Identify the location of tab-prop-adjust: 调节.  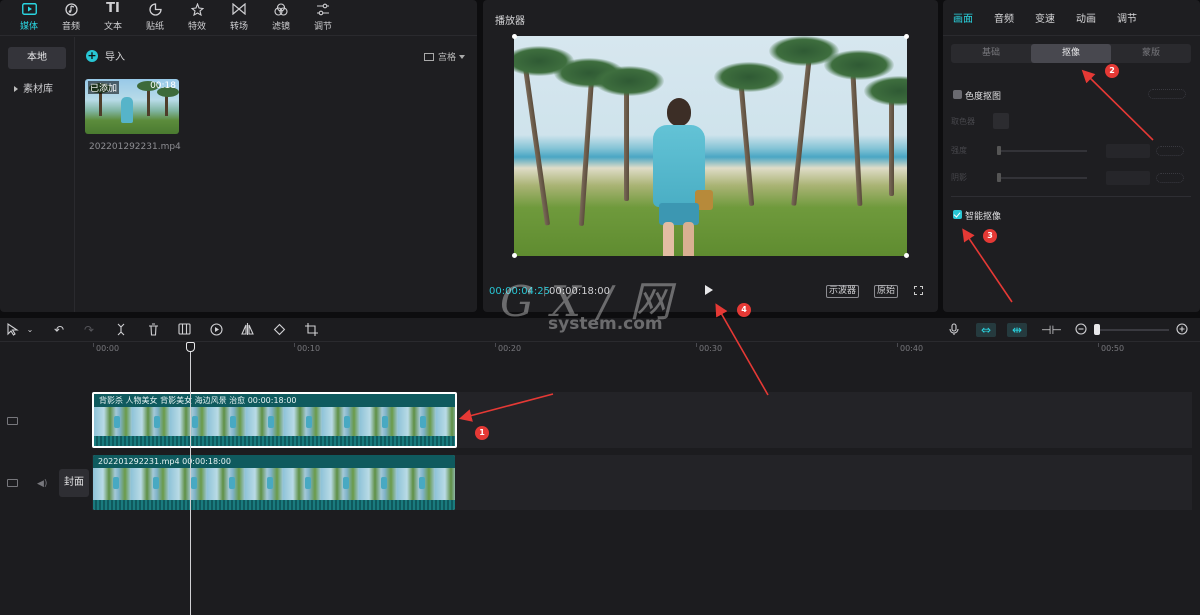
(1127, 17).